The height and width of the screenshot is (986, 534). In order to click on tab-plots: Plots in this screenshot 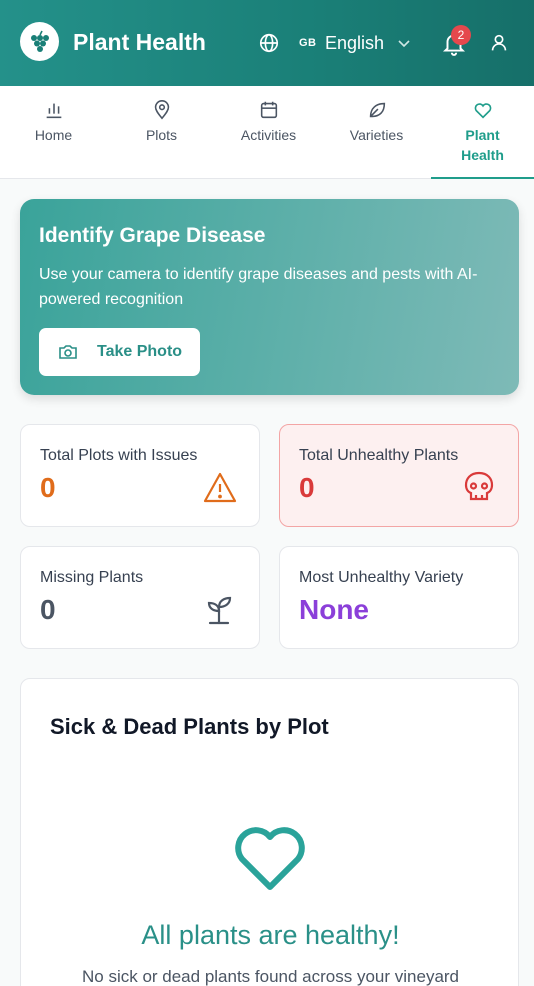, I will do `click(161, 132)`.